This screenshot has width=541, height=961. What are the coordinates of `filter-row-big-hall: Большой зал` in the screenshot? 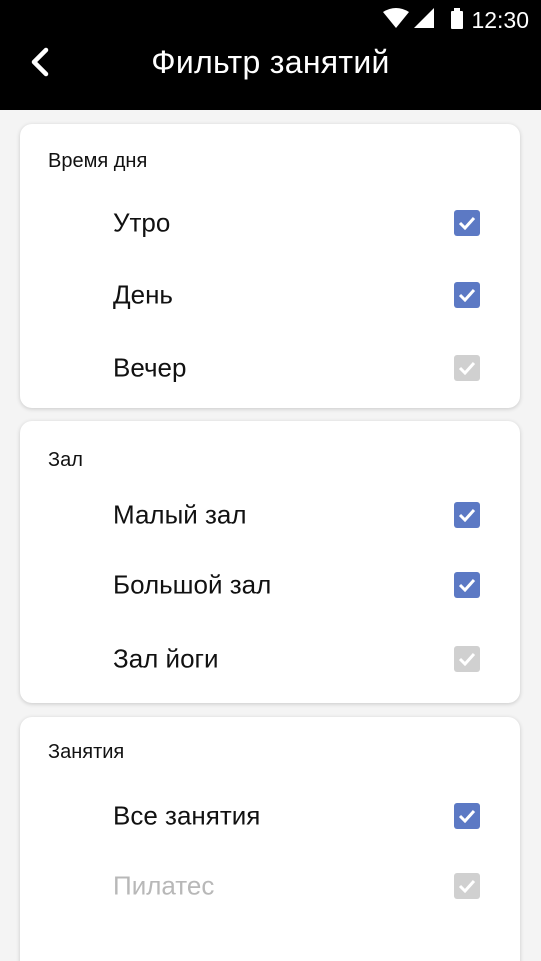 It's located at (270, 585).